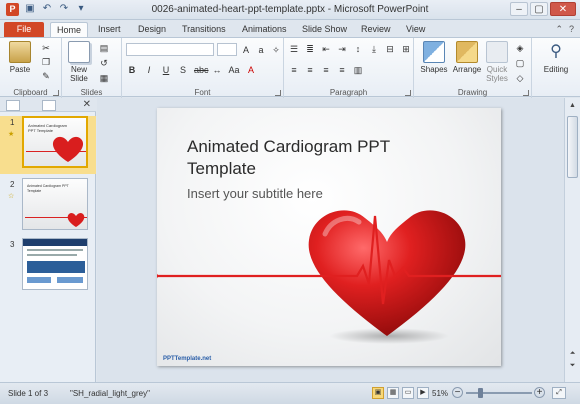 Image resolution: width=580 pixels, height=404 pixels. Describe the element at coordinates (457, 392) in the screenshot. I see `zoom-out-icon: −` at that location.